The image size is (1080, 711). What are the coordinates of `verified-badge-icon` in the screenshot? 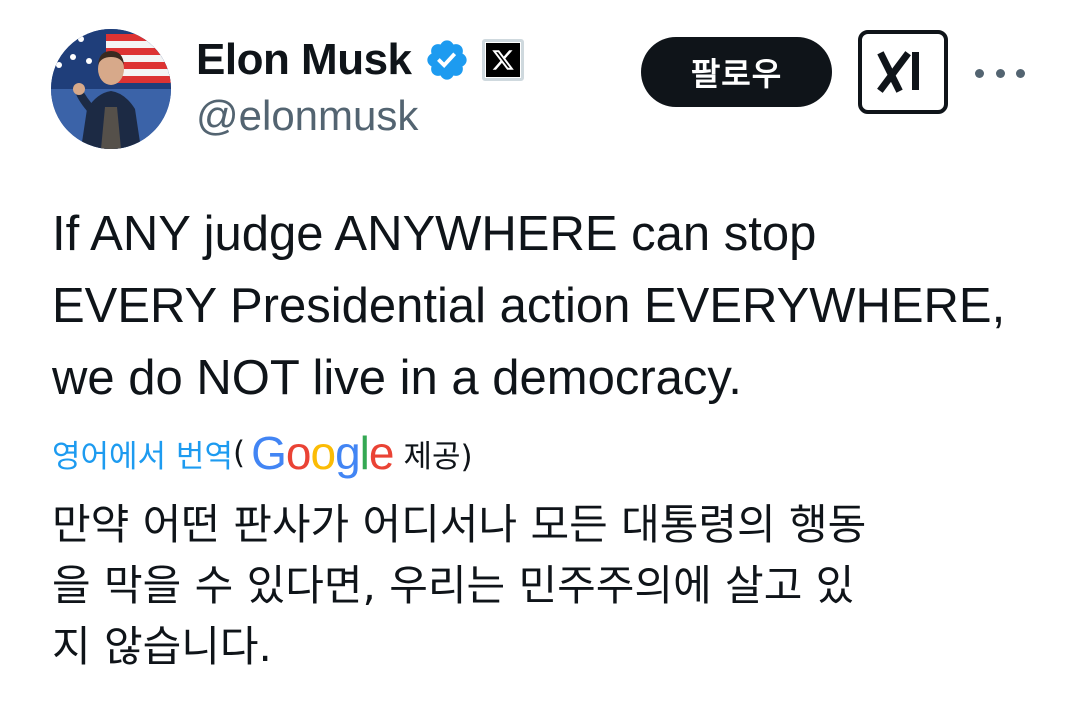 It's located at (447, 60).